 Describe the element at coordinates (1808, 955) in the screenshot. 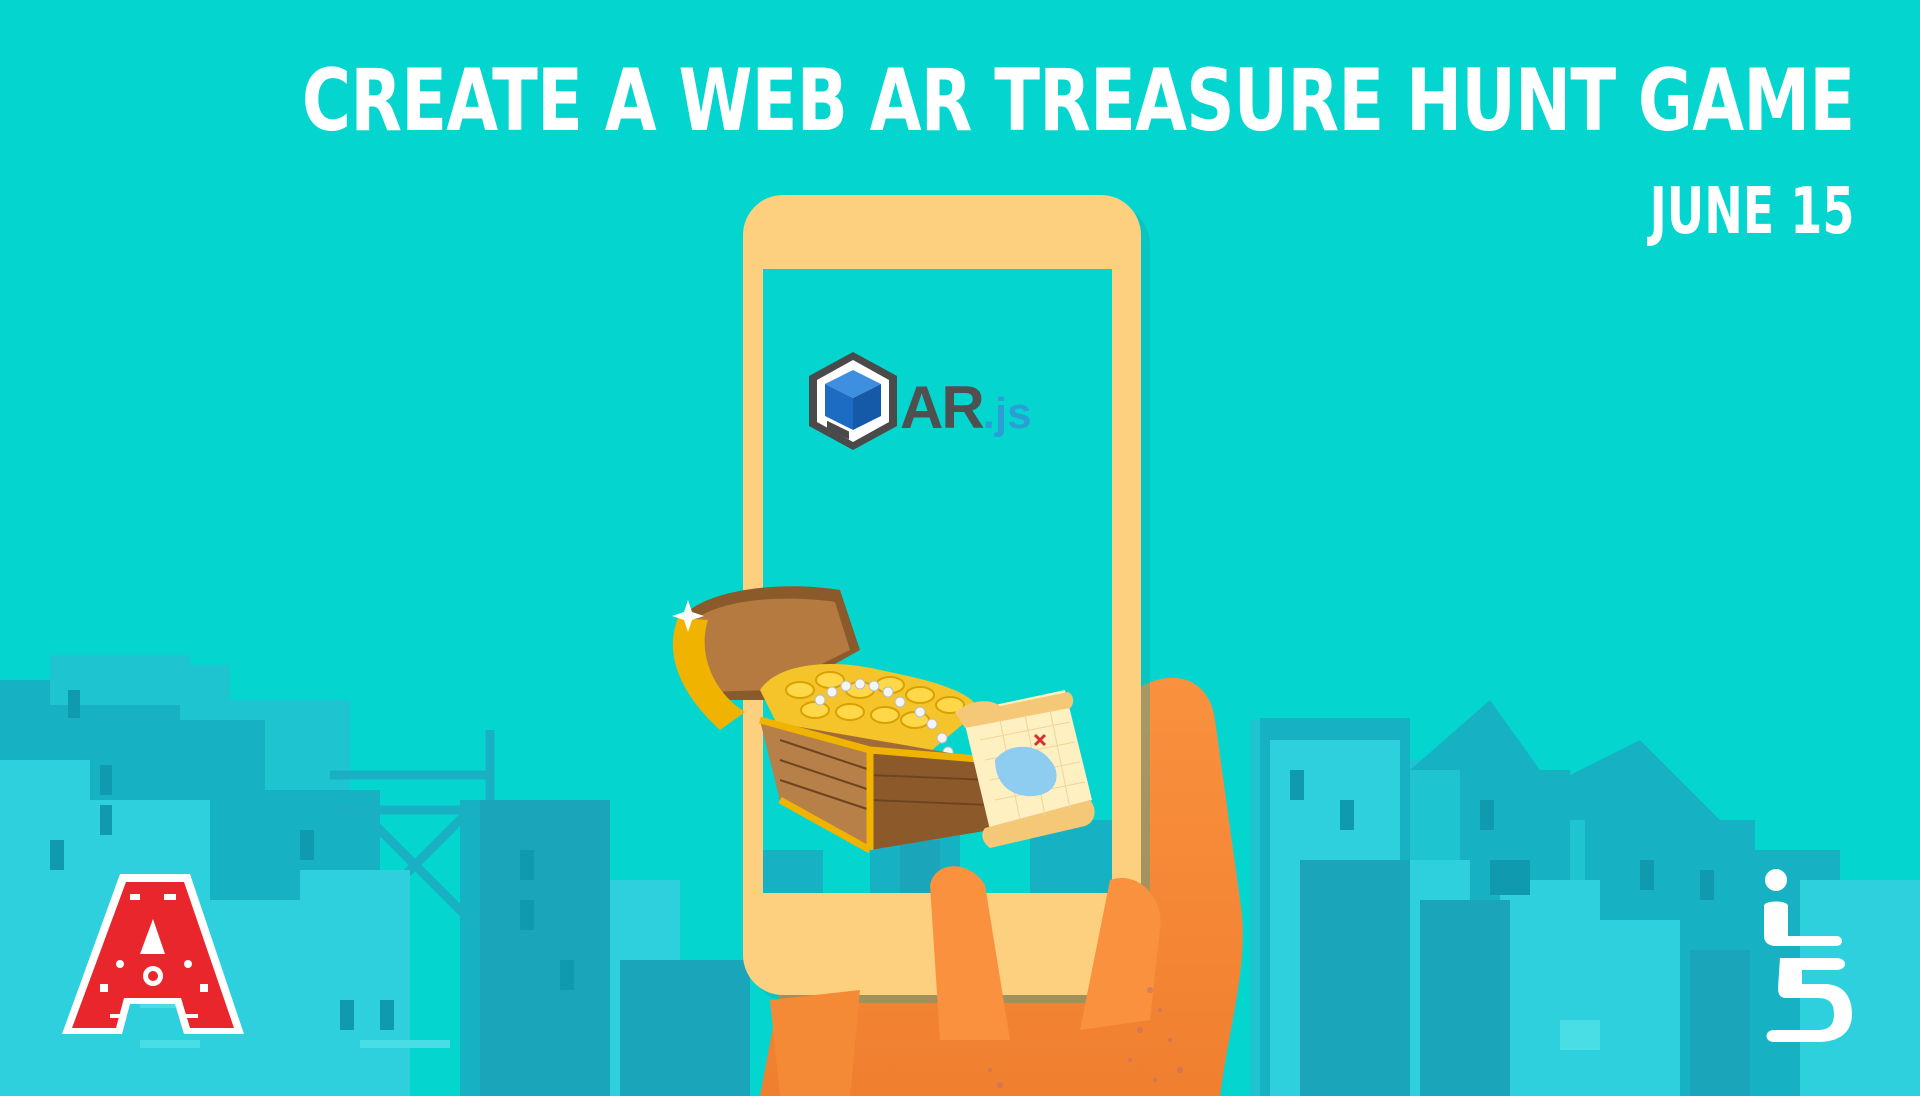

I see `i5-logo` at that location.